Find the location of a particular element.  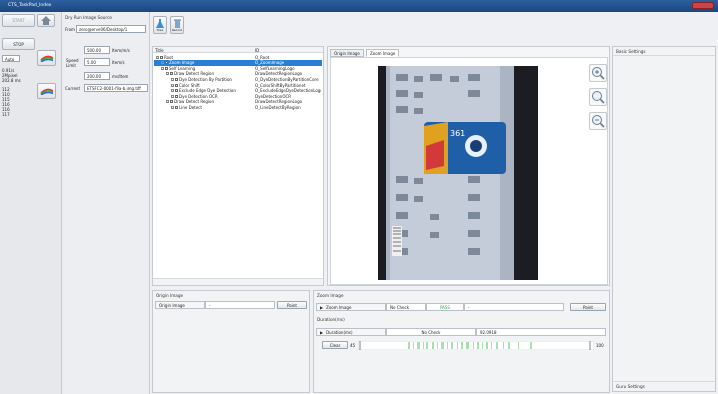

zoom-in-icon is located at coordinates (598, 73).